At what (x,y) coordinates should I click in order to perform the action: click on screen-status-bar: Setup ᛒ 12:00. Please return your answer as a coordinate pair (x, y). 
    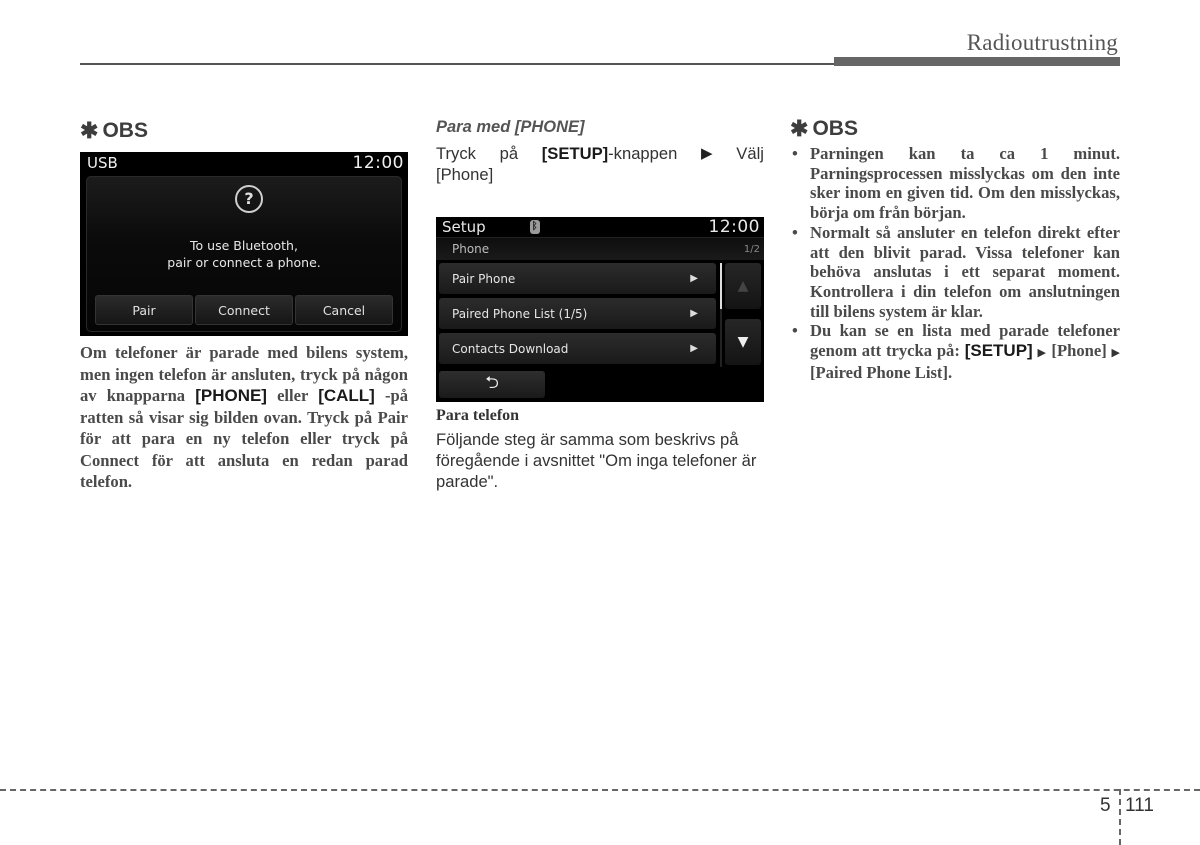
    Looking at the image, I should click on (600, 227).